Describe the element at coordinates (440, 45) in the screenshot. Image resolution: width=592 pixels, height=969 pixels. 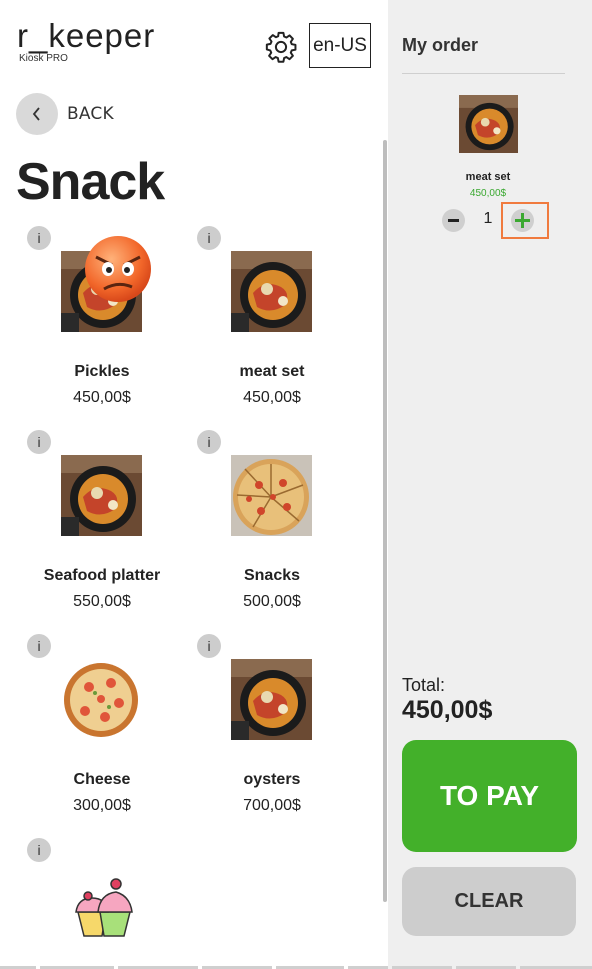
I see `order-title: My order` at that location.